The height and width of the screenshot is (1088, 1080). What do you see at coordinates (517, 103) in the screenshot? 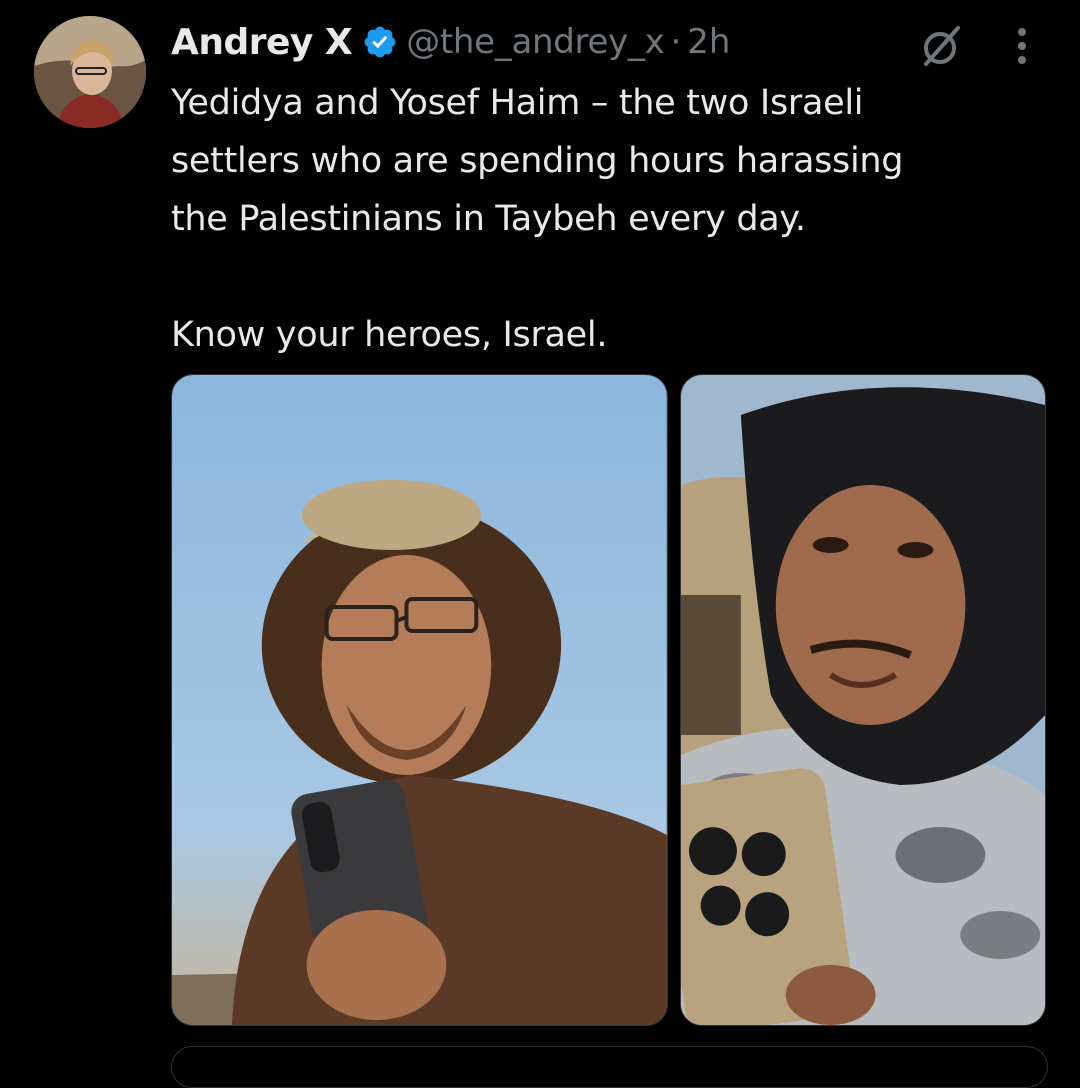
I see `tweet-text-line: Yedidya and Yosef Haim – the two Israeli` at bounding box center [517, 103].